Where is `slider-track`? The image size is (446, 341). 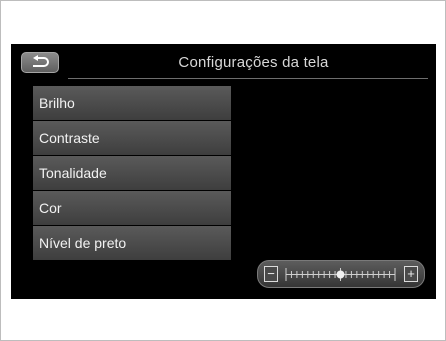 slider-track is located at coordinates (340, 274).